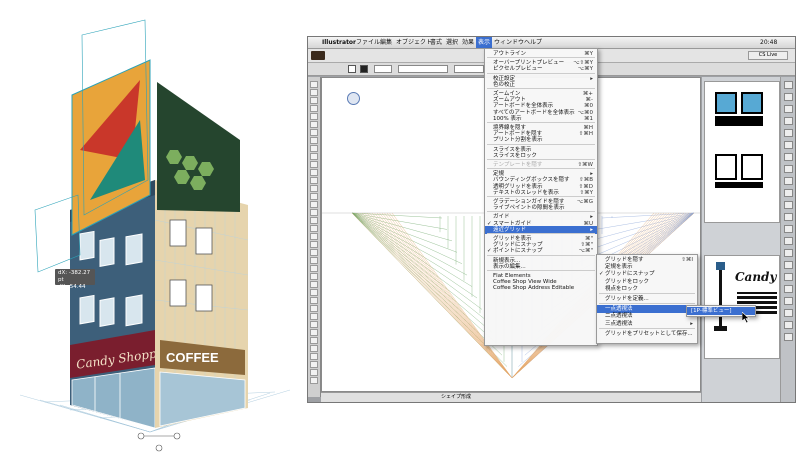 The image size is (800, 455). Describe the element at coordinates (383, 69) in the screenshot. I see `stroke-weight-field` at that location.